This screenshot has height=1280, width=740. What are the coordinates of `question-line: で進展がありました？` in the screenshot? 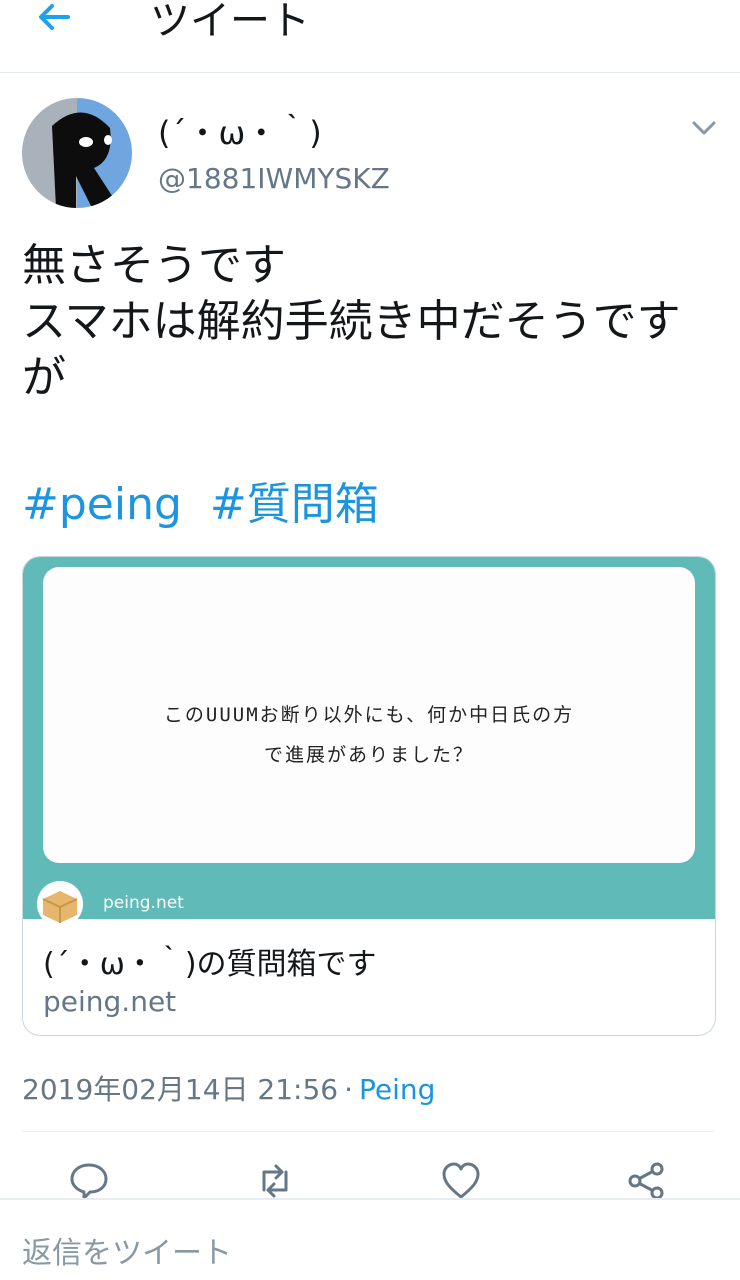 It's located at (368, 755).